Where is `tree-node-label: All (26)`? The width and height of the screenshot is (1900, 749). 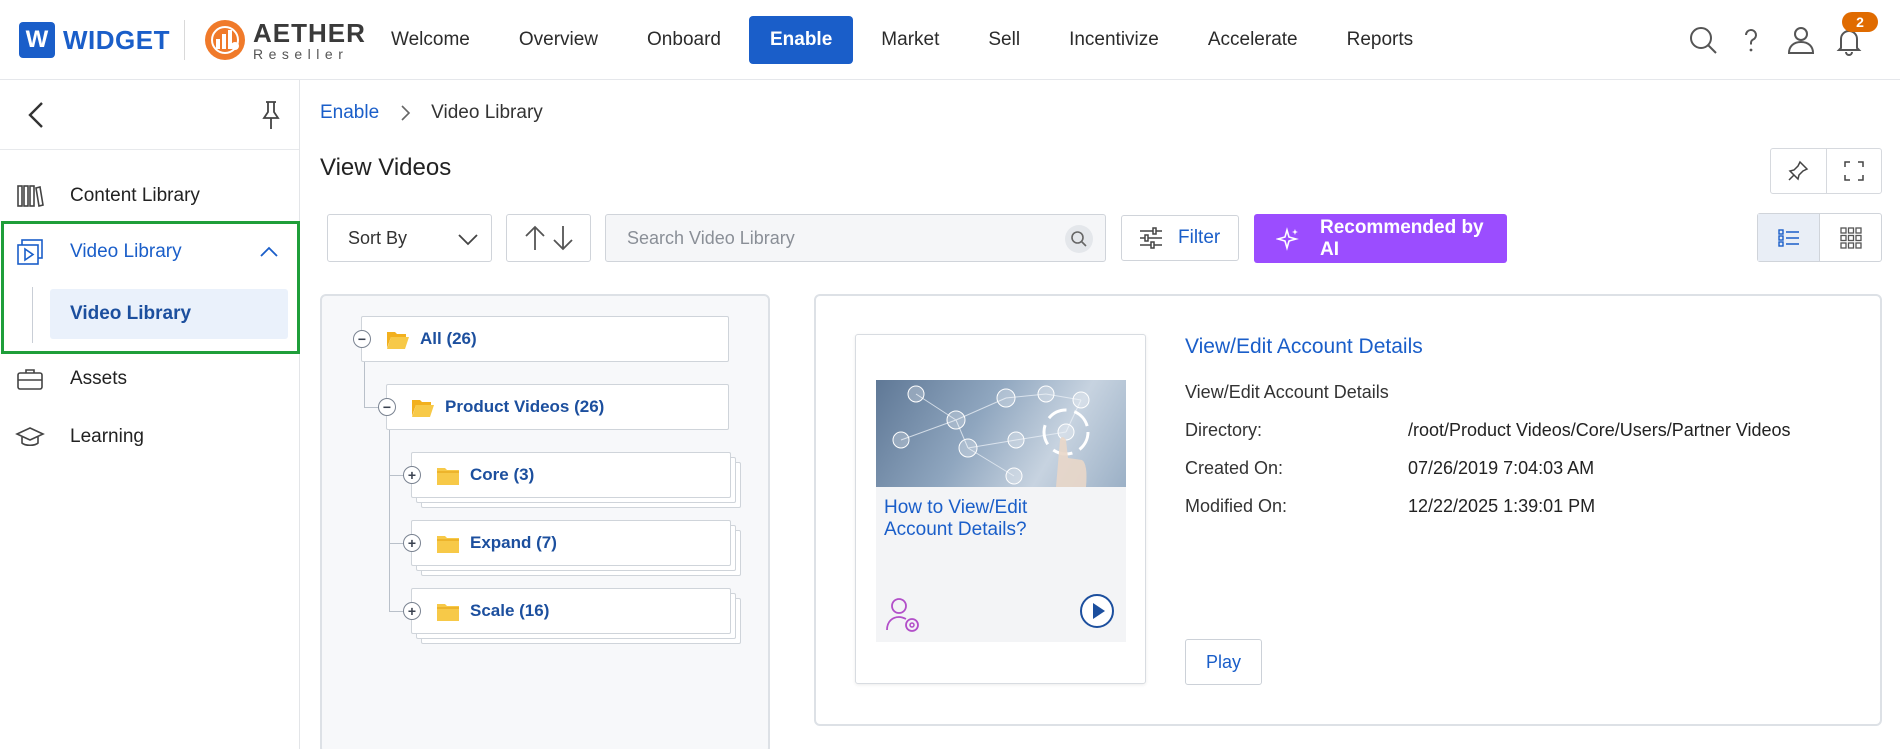
tree-node-label: All (26) is located at coordinates (448, 338).